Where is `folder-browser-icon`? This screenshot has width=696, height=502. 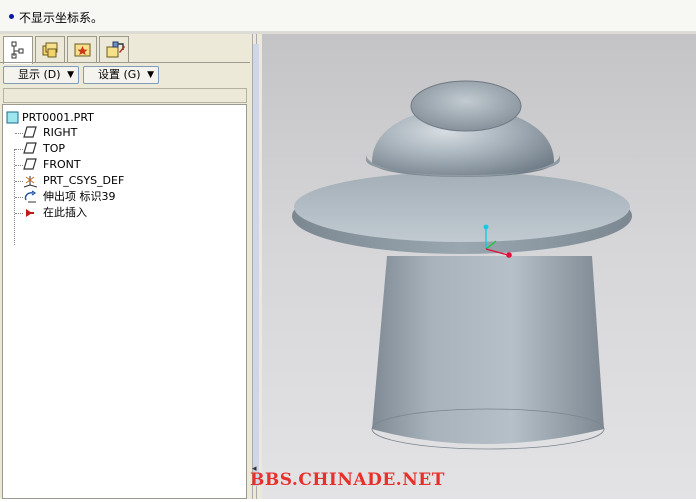
folder-browser-icon is located at coordinates (50, 50).